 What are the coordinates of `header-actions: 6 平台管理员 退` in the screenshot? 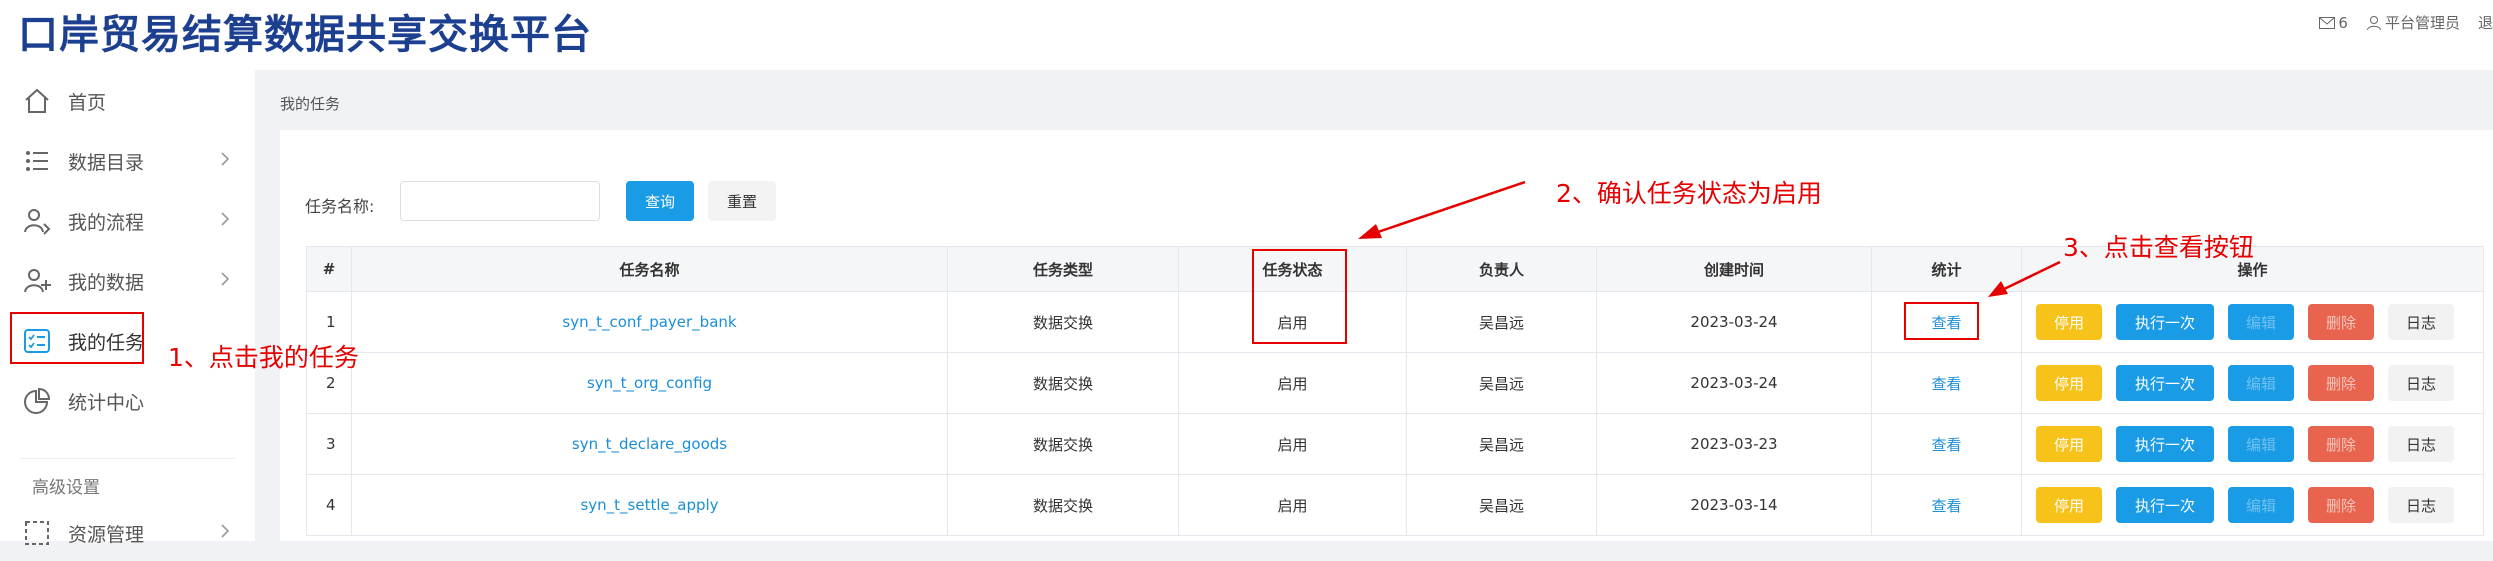 It's located at (2406, 22).